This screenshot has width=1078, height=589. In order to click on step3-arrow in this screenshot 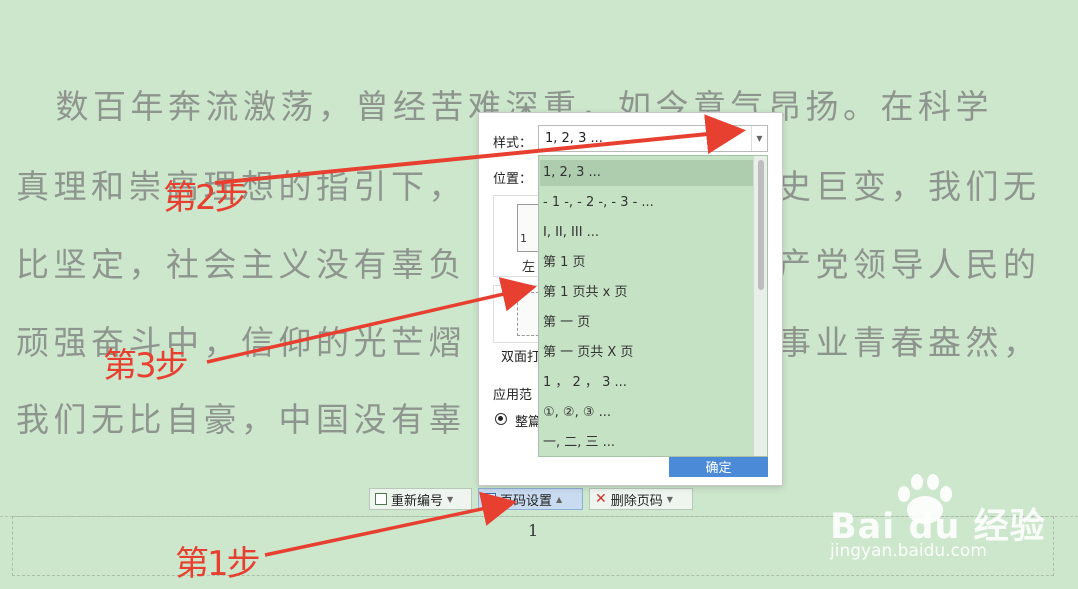, I will do `click(371, 320)`.